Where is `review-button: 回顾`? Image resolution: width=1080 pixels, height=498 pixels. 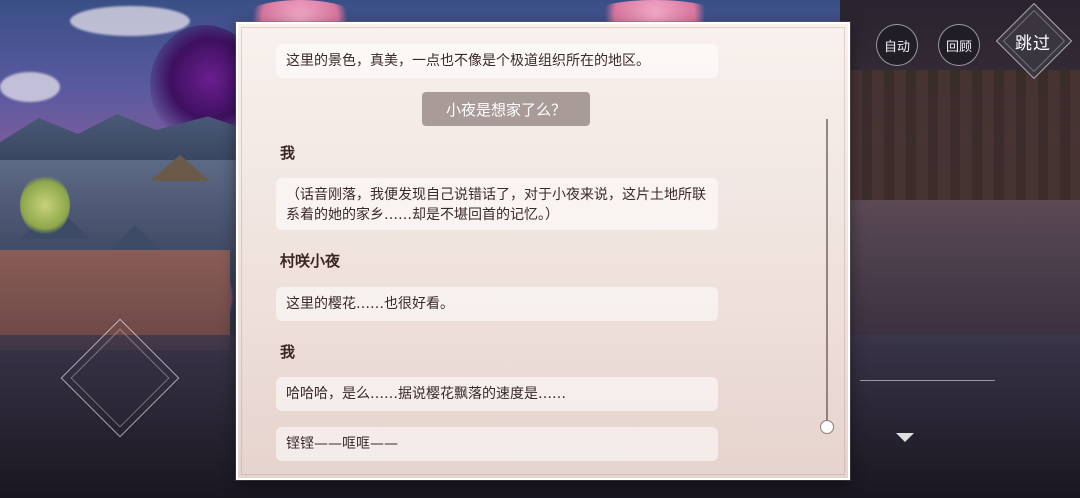 review-button: 回顾 is located at coordinates (959, 45).